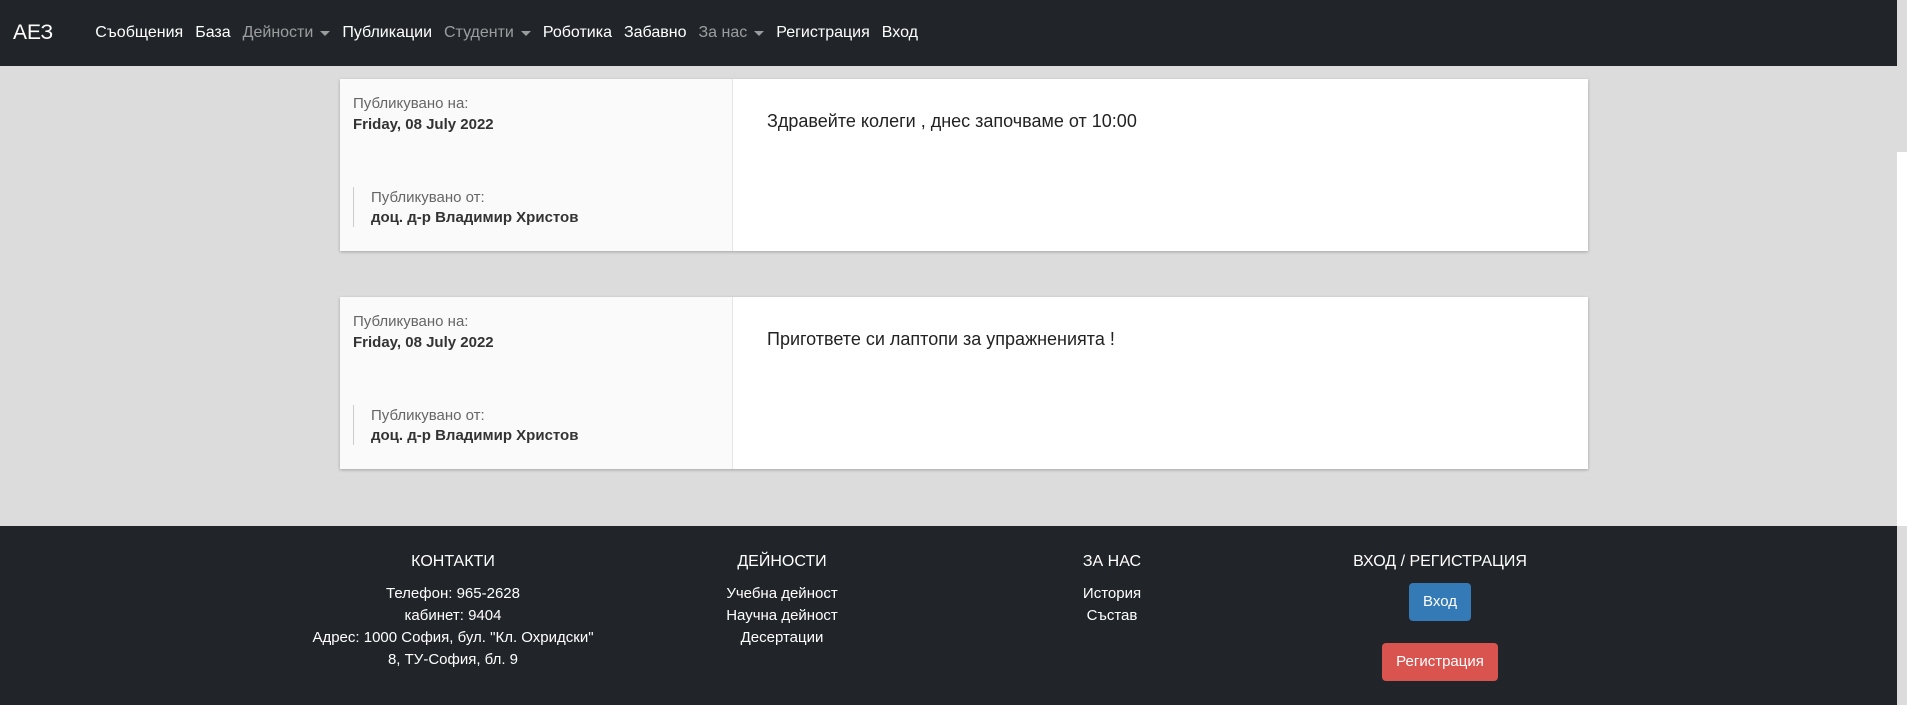 This screenshot has height=705, width=1907. Describe the element at coordinates (1440, 602) in the screenshot. I see `login-button: Вход` at that location.